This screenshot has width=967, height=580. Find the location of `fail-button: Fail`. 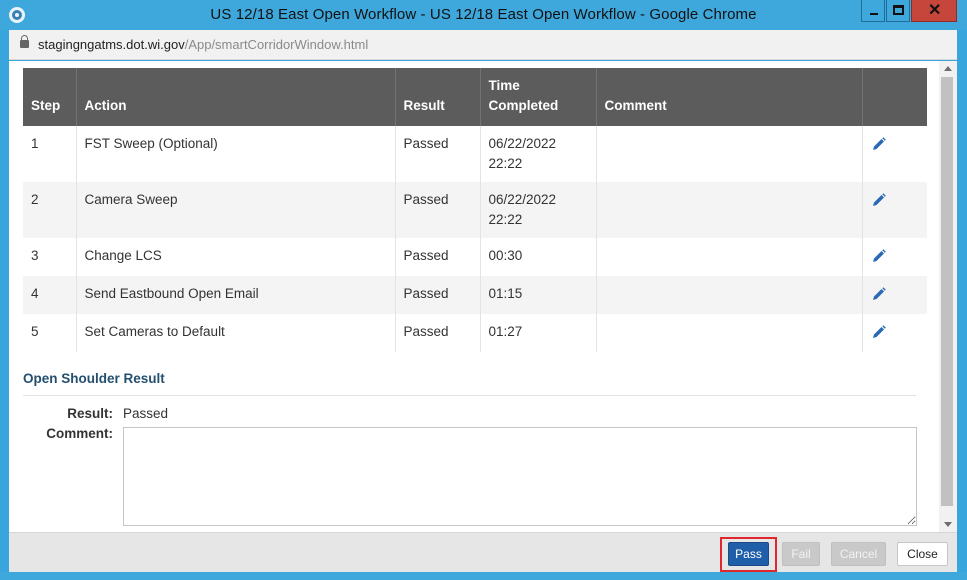

fail-button: Fail is located at coordinates (801, 554).